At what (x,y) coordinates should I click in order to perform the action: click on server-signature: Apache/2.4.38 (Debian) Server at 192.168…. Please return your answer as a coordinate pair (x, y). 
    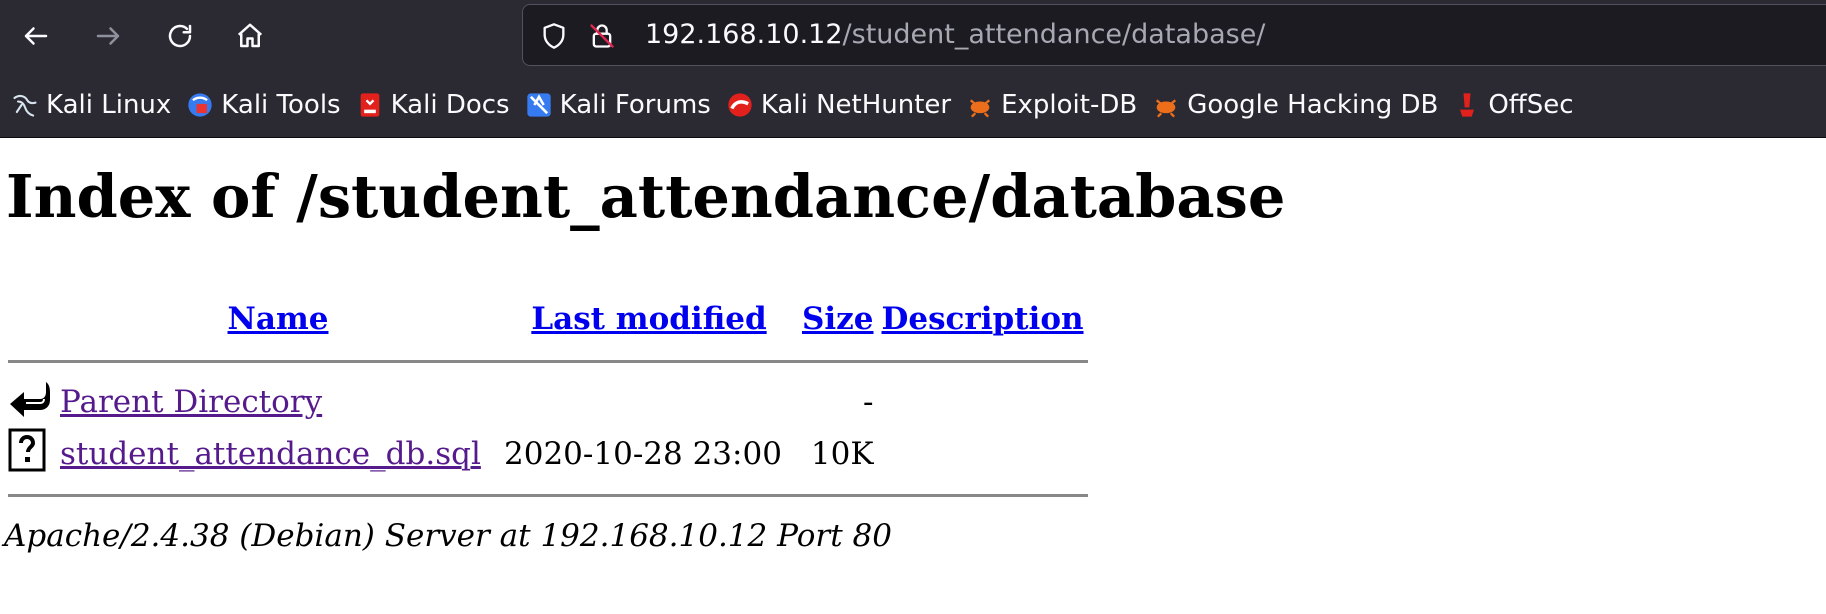
    Looking at the image, I should click on (448, 536).